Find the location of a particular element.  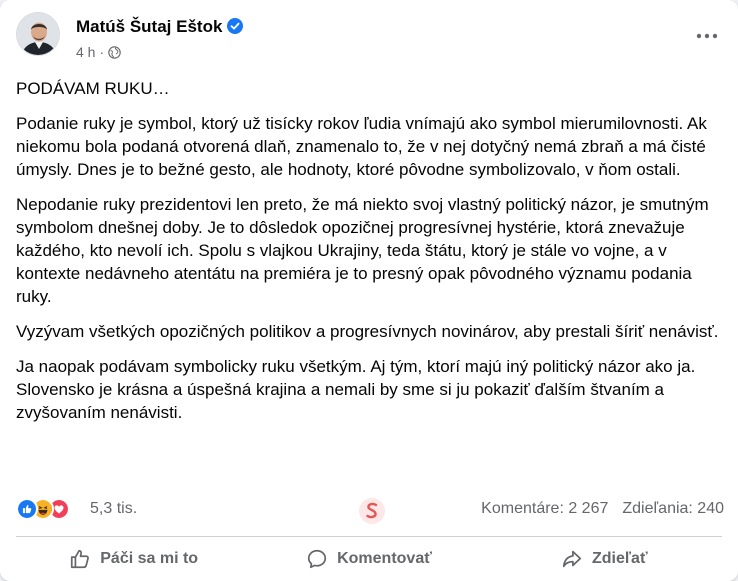

watermark-logo-icon is located at coordinates (372, 511).